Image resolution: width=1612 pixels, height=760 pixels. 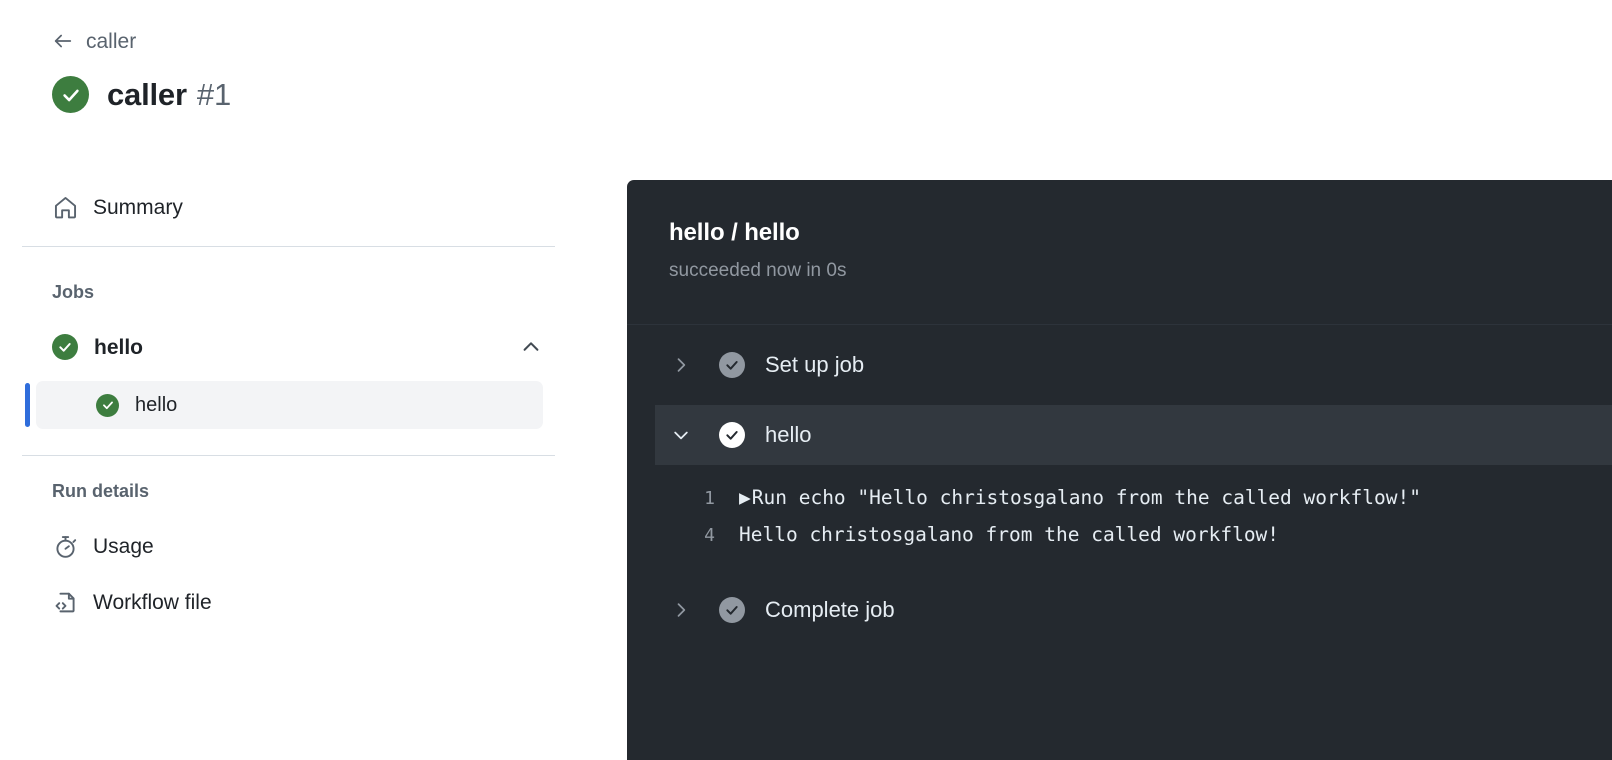 What do you see at coordinates (284, 405) in the screenshot?
I see `sidebar-step-hello: hello` at bounding box center [284, 405].